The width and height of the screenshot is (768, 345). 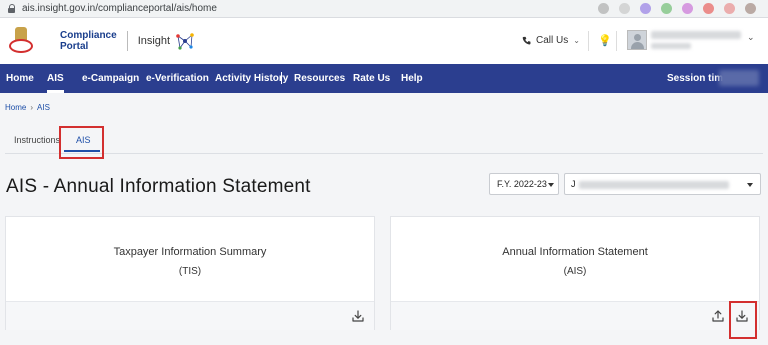 I want to click on tis-card-title: Taxpayer Information Summary, so click(x=190, y=252).